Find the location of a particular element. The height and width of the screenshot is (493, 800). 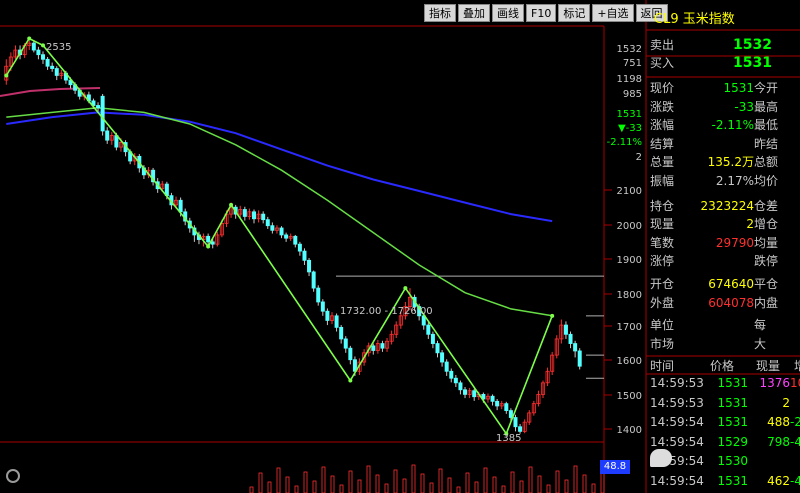

stat-label-secondary: 跌停 is located at coordinates (766, 261).